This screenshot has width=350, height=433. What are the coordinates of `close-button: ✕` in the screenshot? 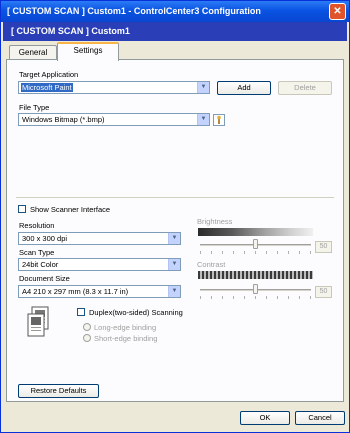 It's located at (337, 11).